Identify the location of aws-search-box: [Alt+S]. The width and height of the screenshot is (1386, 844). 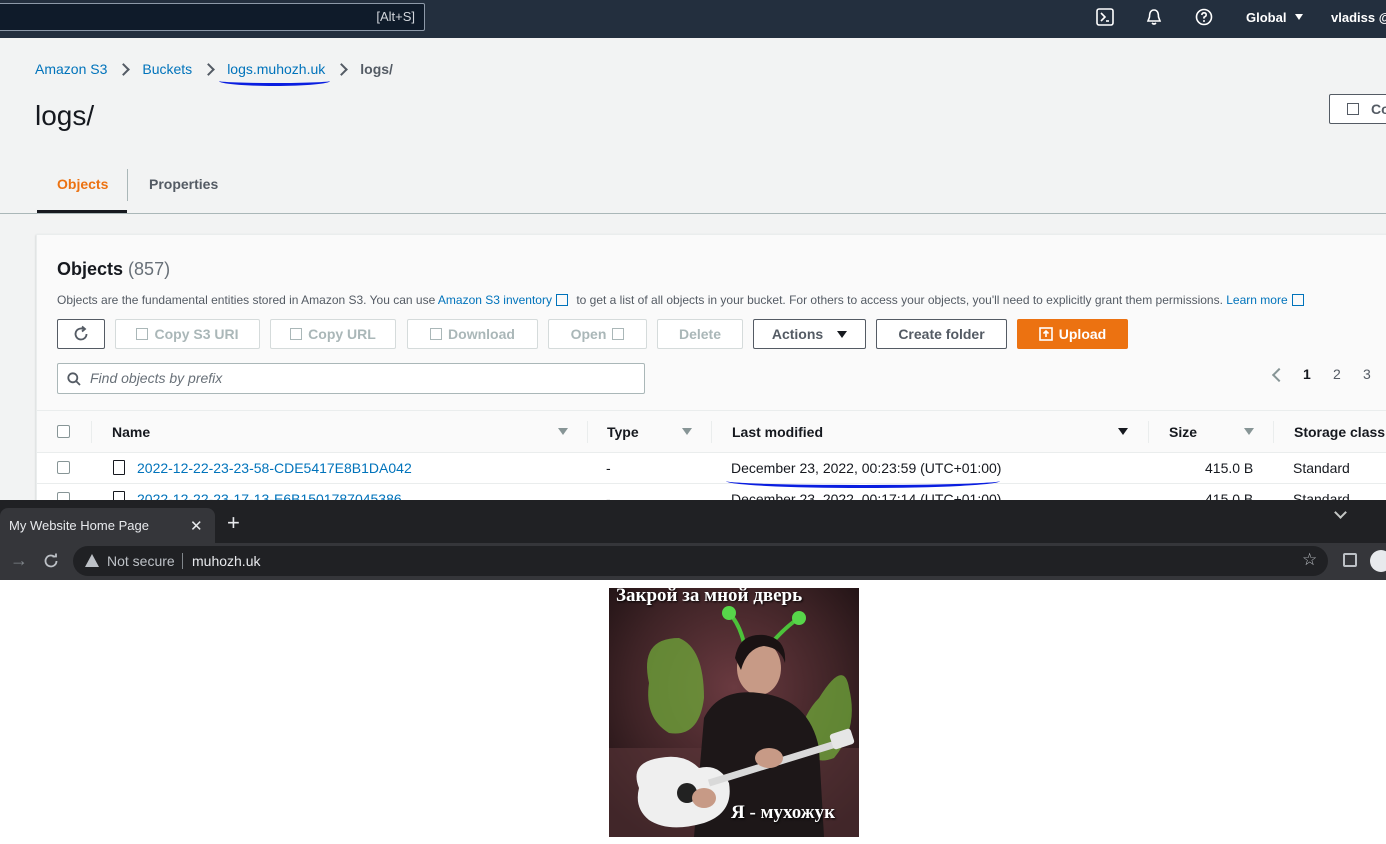
(212, 17).